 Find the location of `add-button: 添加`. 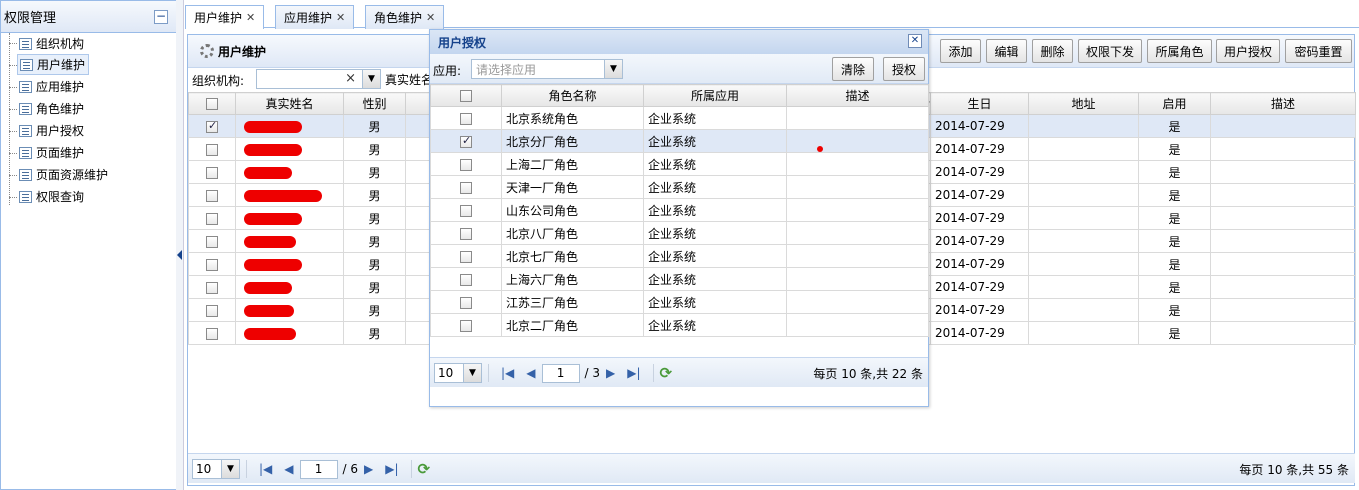

add-button: 添加 is located at coordinates (960, 51).